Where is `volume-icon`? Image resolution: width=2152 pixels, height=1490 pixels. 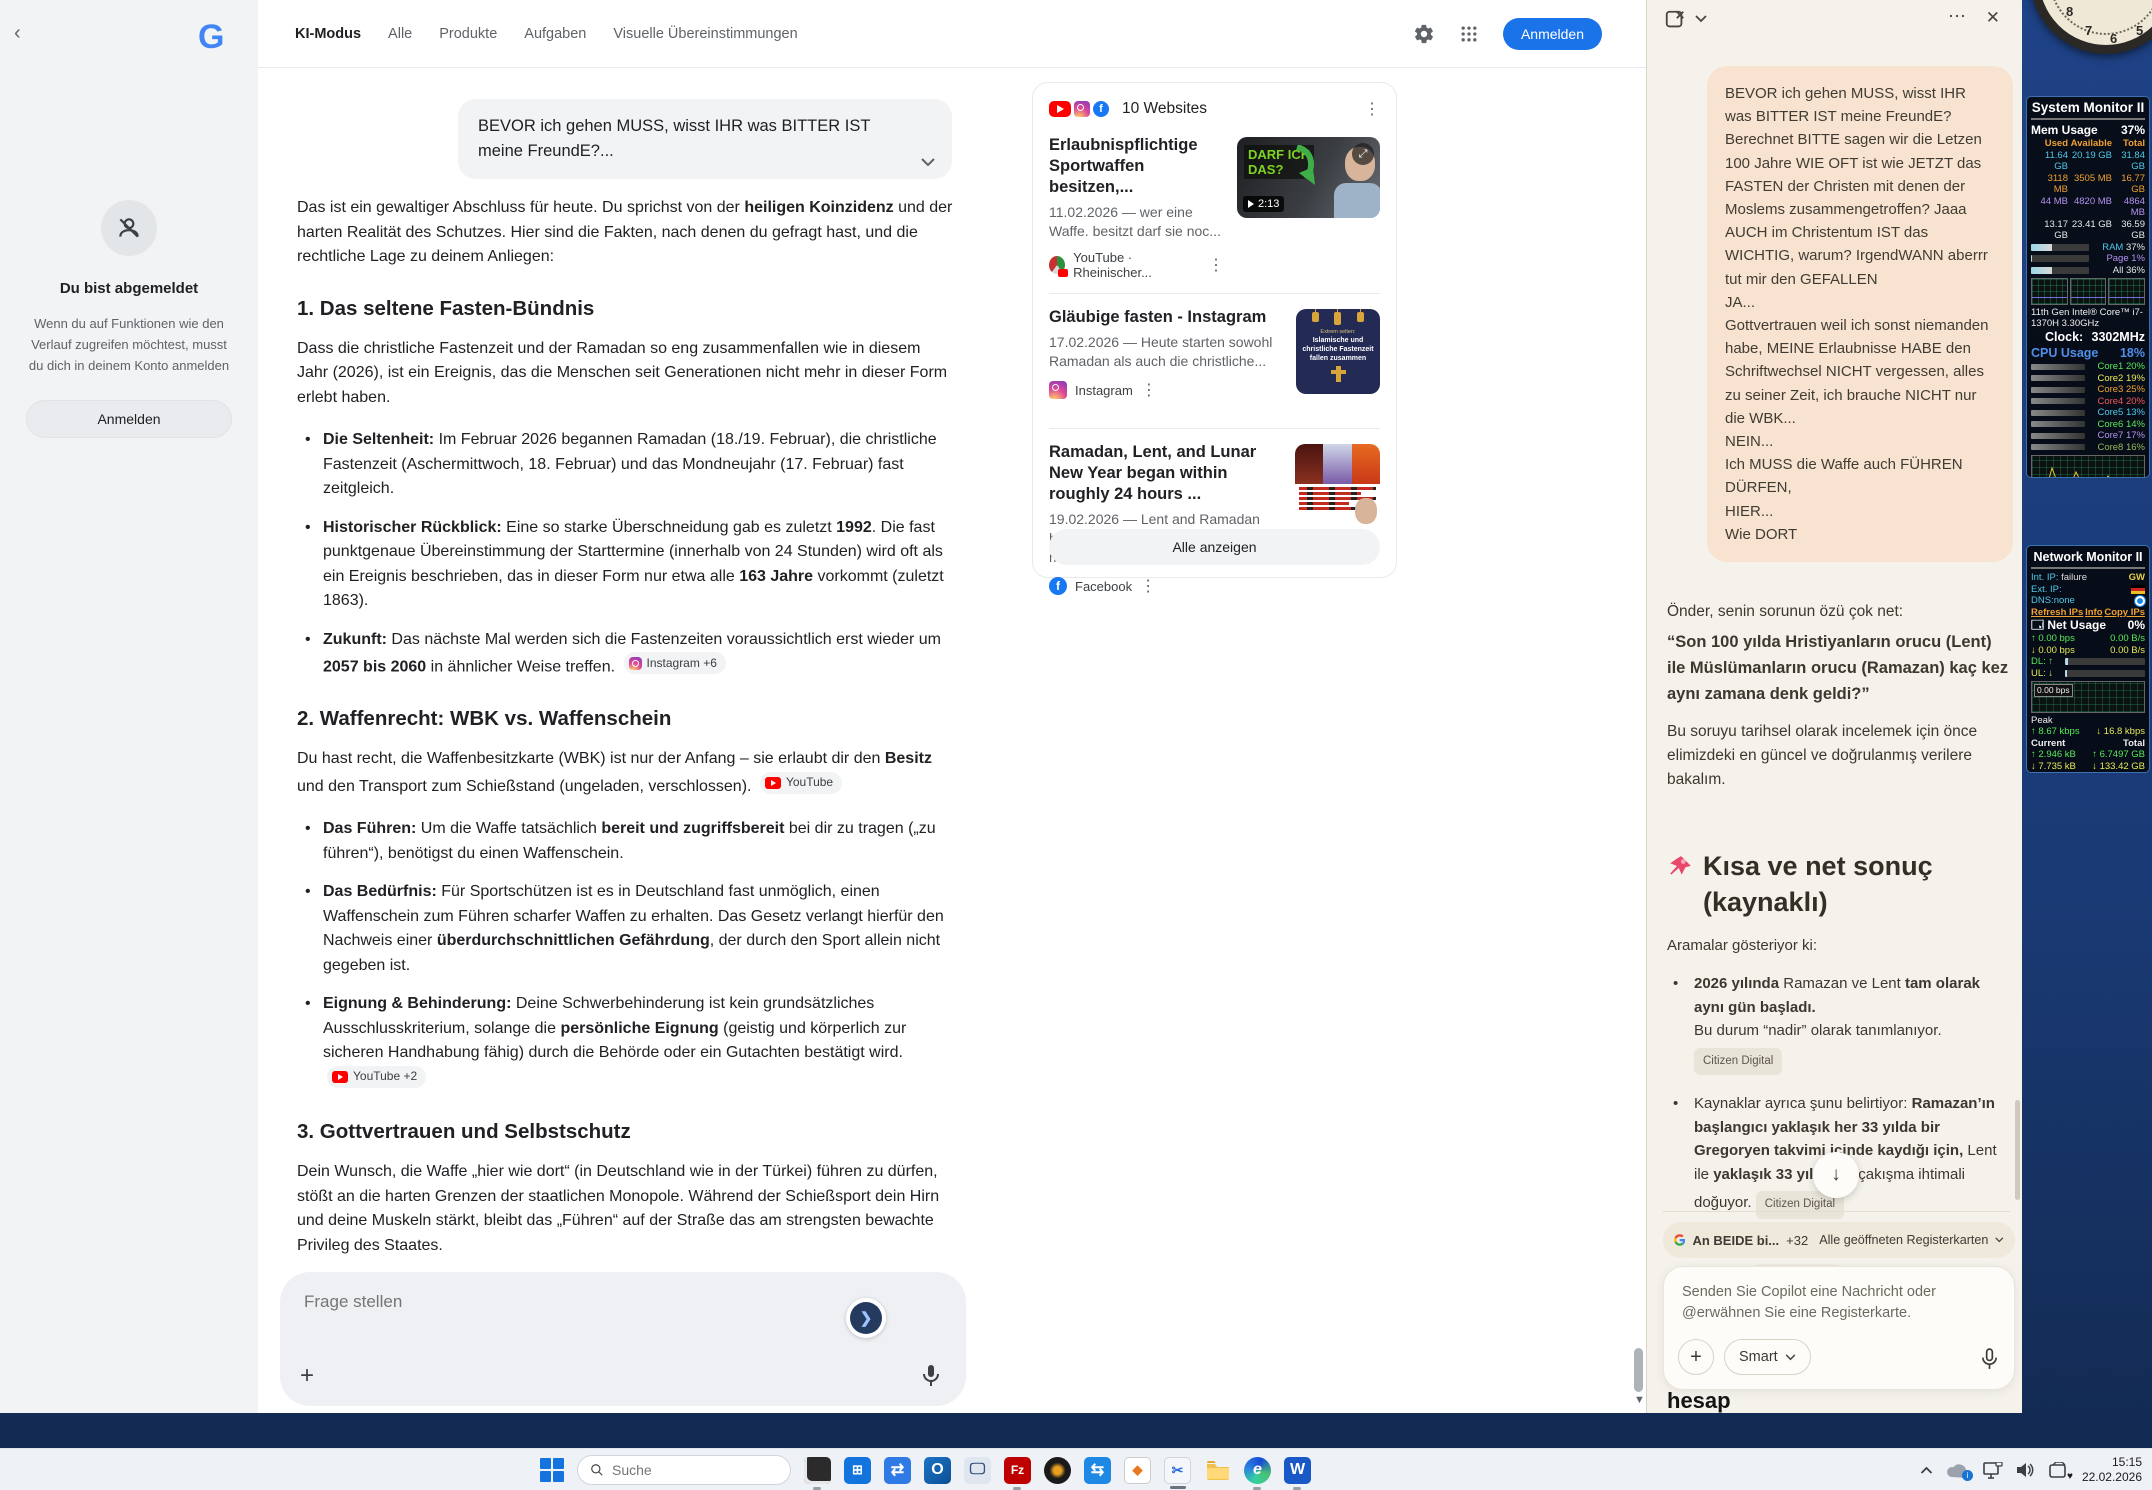
volume-icon is located at coordinates (2026, 1470).